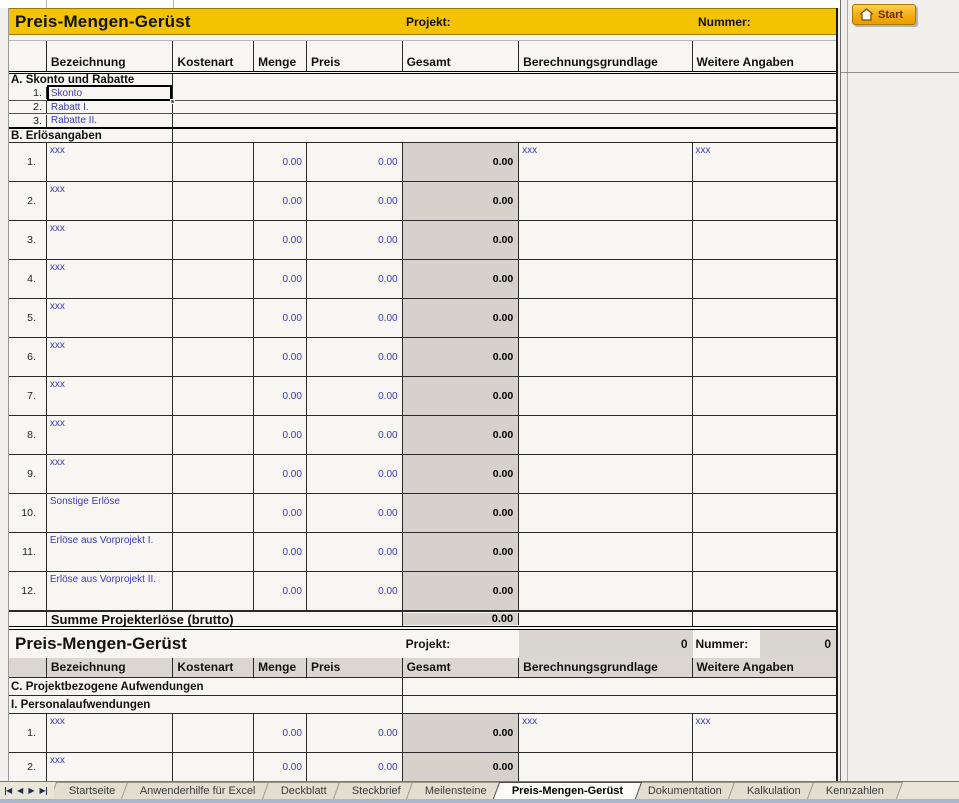  What do you see at coordinates (355, 667) in the screenshot?
I see `col-header-preis: Preis` at bounding box center [355, 667].